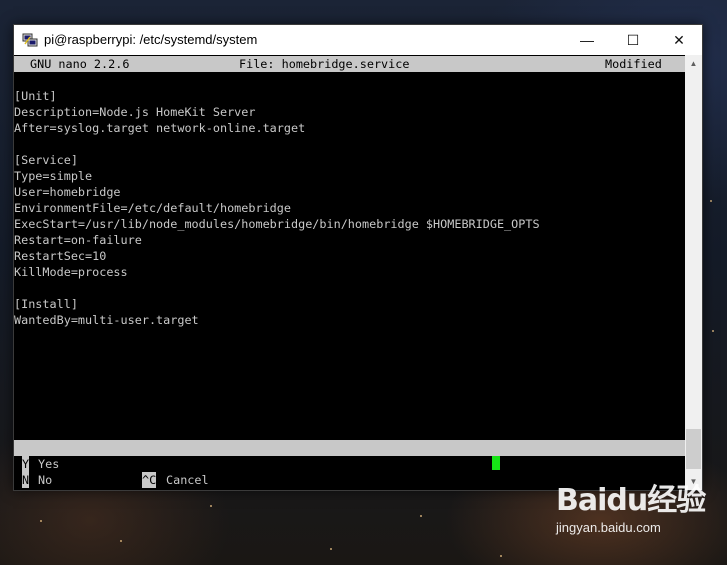 The height and width of the screenshot is (565, 727). Describe the element at coordinates (633, 64) in the screenshot. I see `nano-modified-status: Modified` at that location.